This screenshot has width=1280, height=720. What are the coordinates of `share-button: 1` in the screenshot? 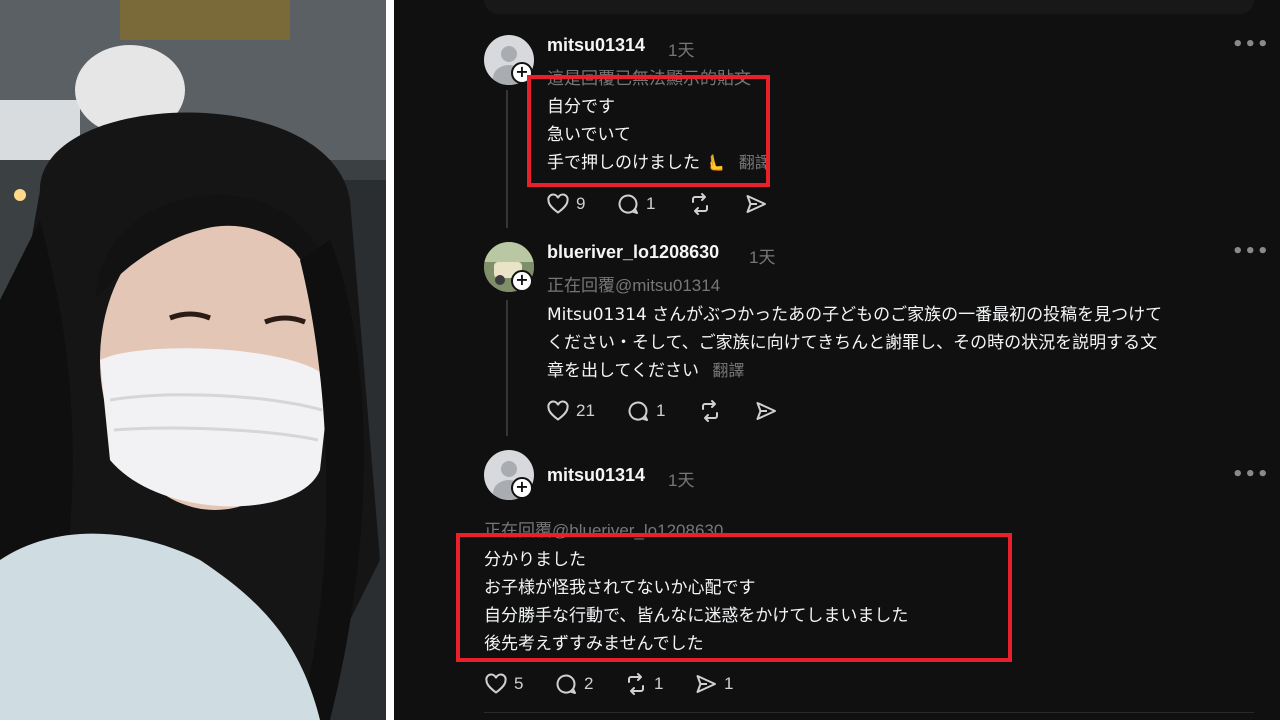 It's located at (713, 684).